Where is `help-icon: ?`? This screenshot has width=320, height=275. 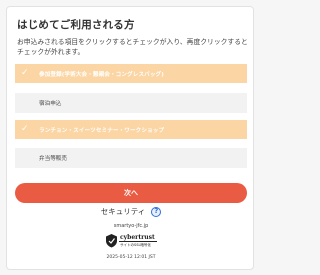
help-icon: ? is located at coordinates (156, 211).